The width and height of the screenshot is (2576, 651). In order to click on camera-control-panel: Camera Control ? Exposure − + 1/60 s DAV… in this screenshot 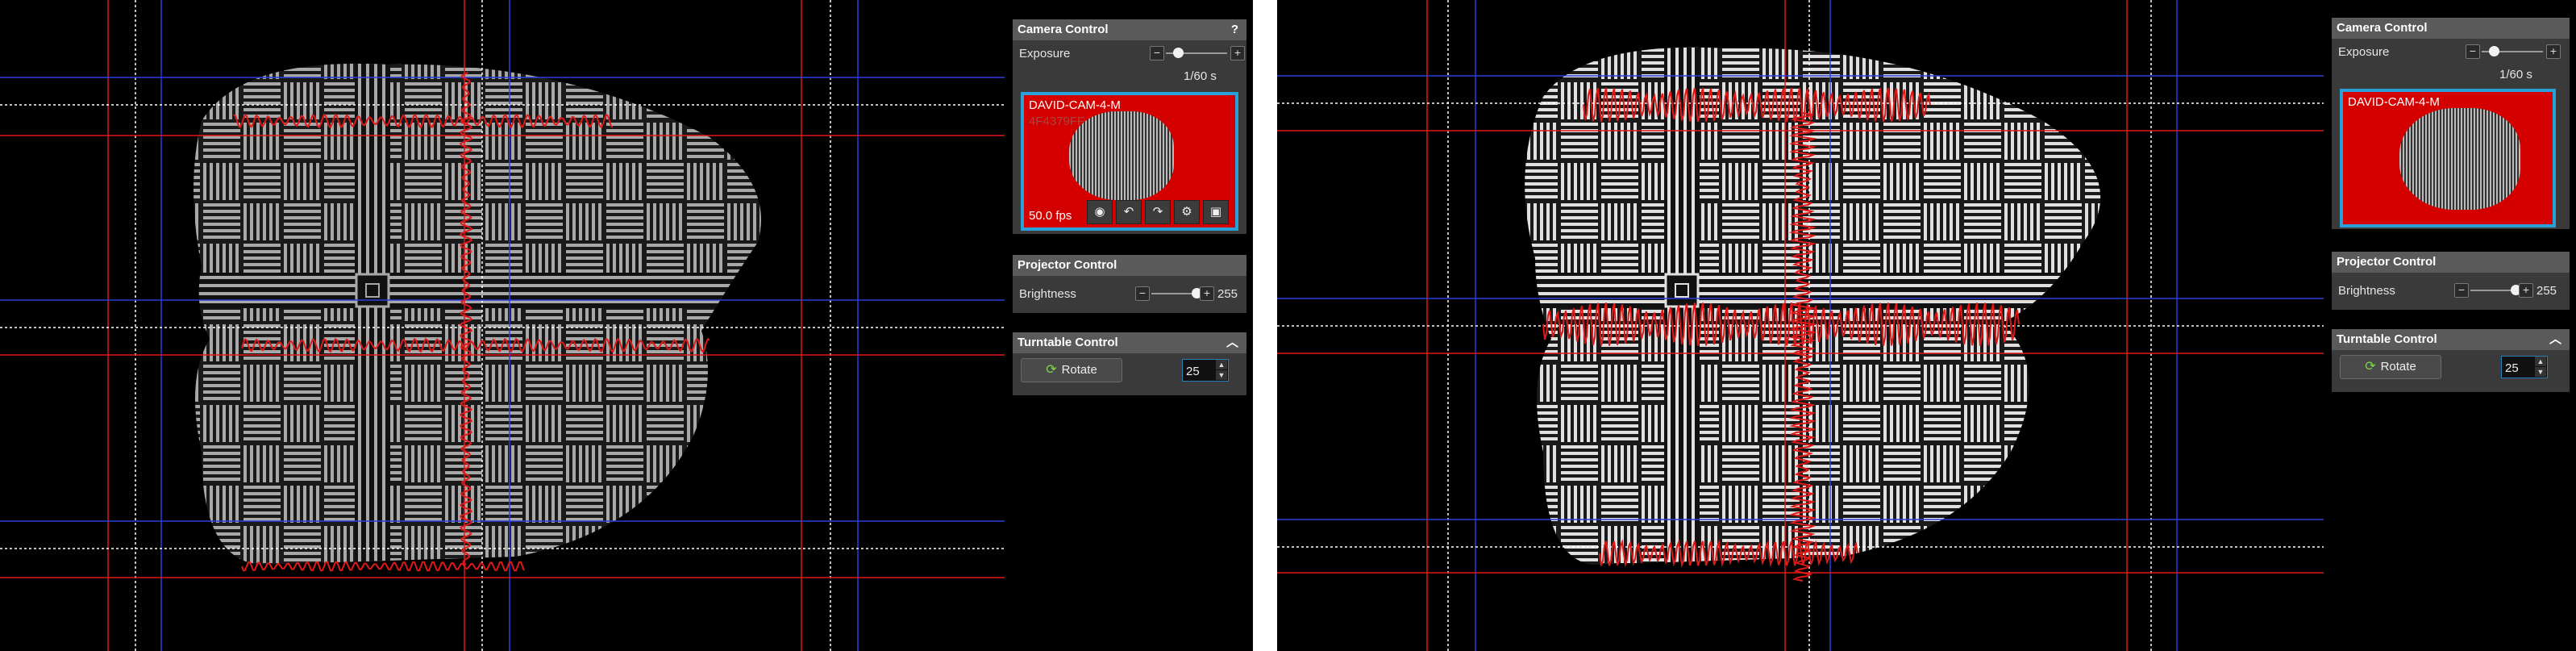, I will do `click(1129, 127)`.